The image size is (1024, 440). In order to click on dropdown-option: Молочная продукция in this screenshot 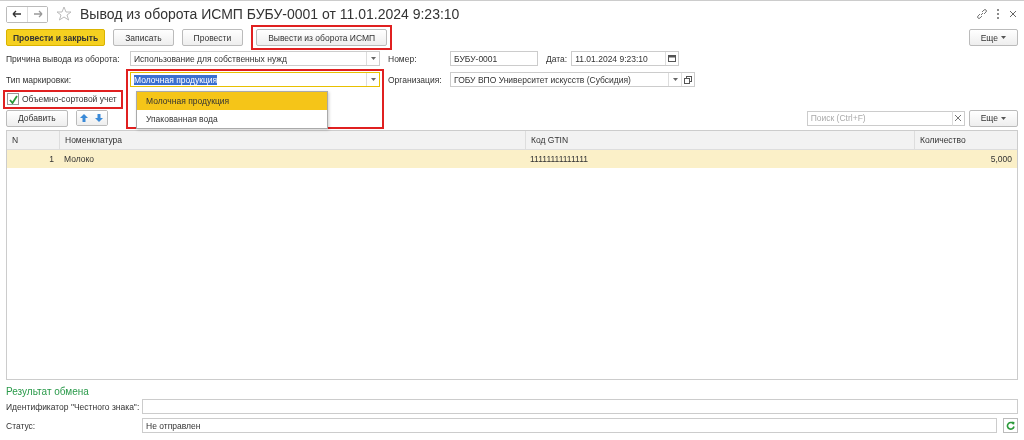, I will do `click(232, 101)`.